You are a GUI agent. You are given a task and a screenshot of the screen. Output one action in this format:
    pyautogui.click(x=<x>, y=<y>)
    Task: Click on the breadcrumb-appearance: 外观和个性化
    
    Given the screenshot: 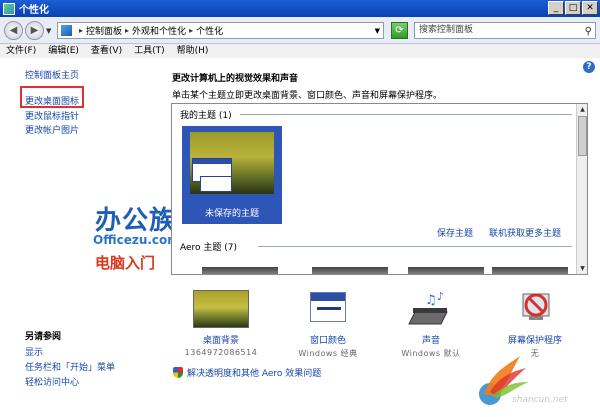 What is the action you would take?
    pyautogui.click(x=159, y=30)
    